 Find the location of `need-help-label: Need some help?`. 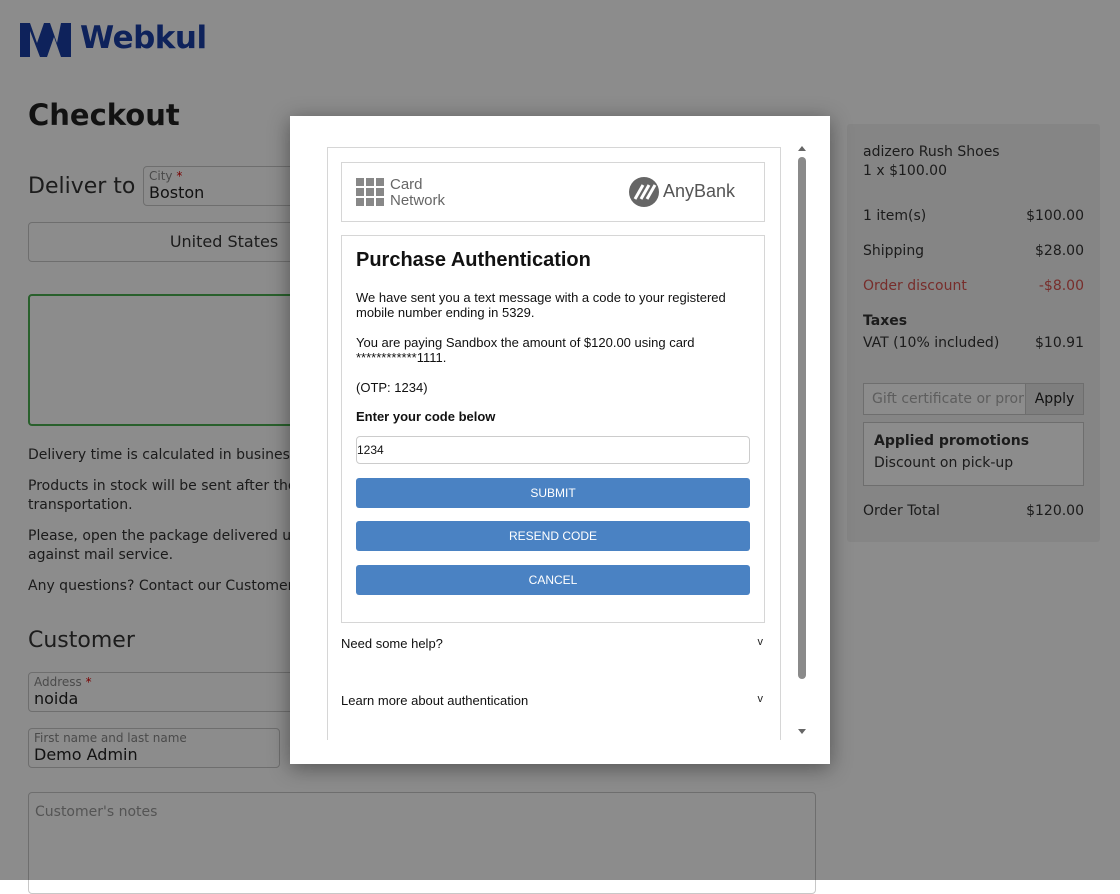

need-help-label: Need some help? is located at coordinates (392, 643).